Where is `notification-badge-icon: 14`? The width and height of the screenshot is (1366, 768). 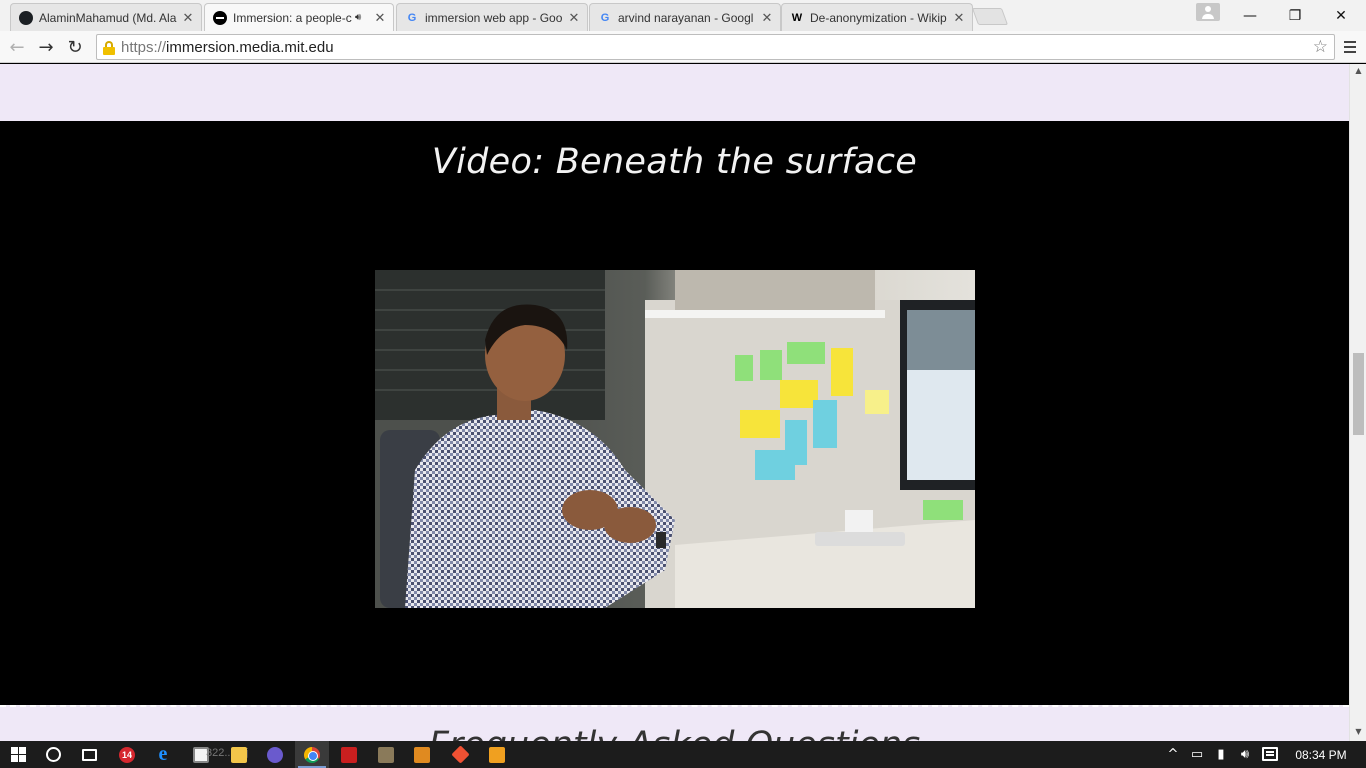 notification-badge-icon: 14 is located at coordinates (127, 754).